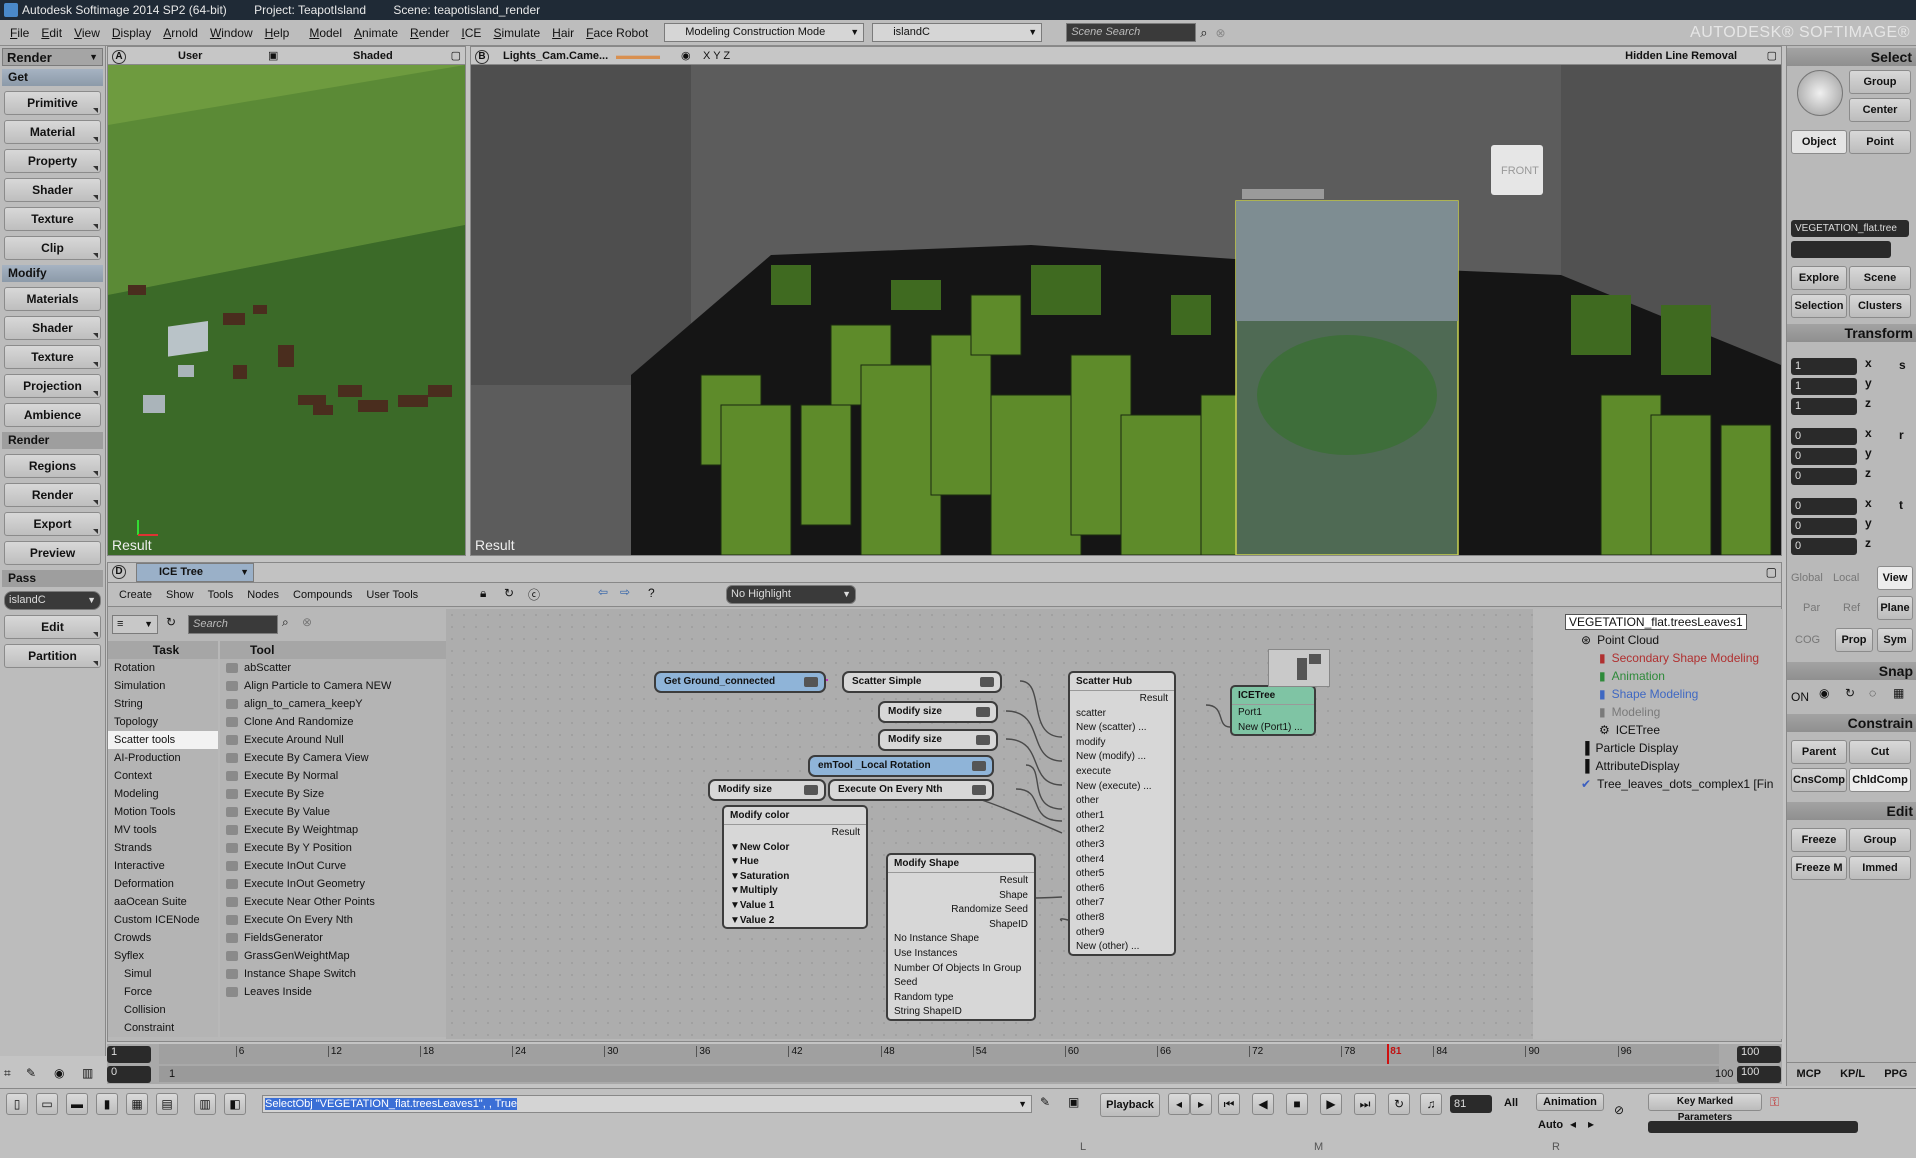 This screenshot has width=1916, height=1158. What do you see at coordinates (1658, 766) in the screenshot?
I see `explorer-attribute-display: ▐ AttributeDisplay` at bounding box center [1658, 766].